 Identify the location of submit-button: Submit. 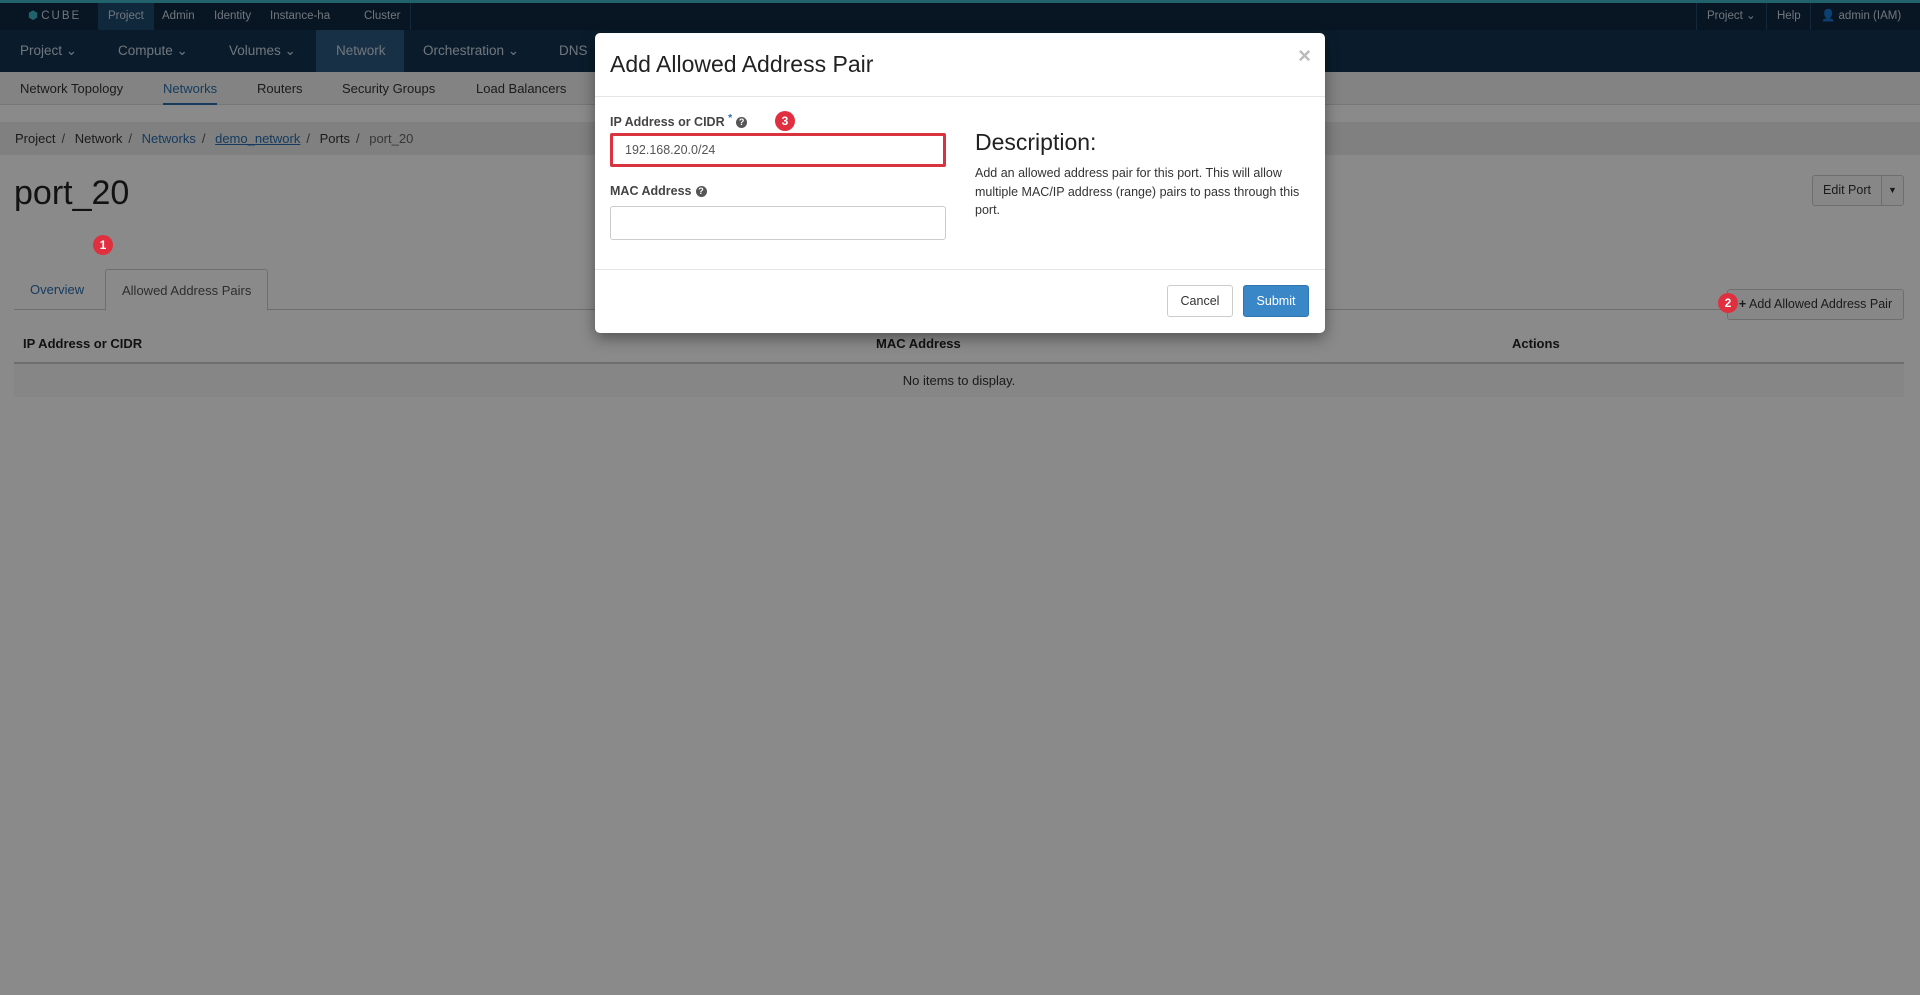
(1276, 301).